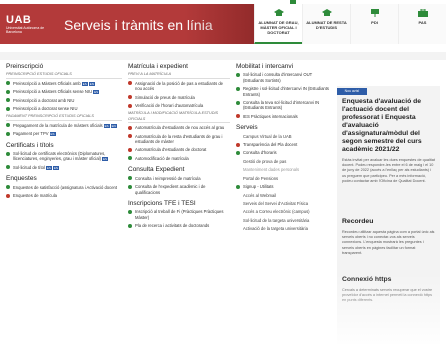 The height and width of the screenshot is (344, 446). I want to click on service-link: Gestió de prova de pas, so click(284, 161).